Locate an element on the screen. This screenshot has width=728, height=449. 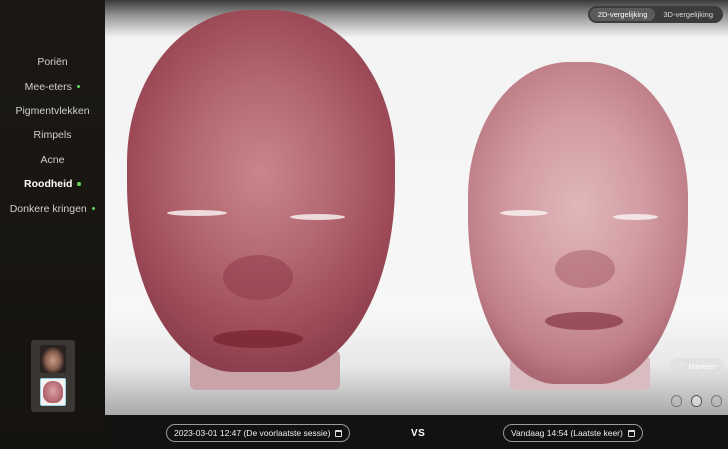
thumbnail-redness-map is located at coordinates (53, 392).